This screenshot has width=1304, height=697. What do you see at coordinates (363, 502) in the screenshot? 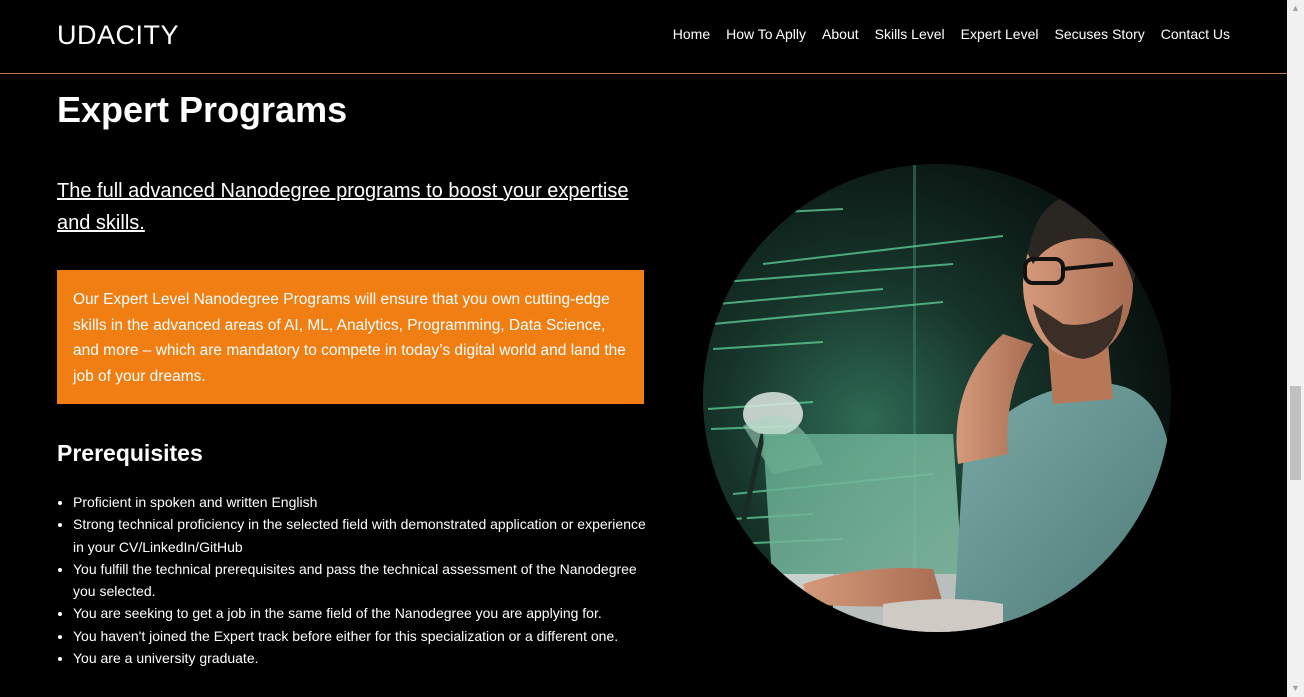
I see `list-item: Proficient in spoken and written English` at bounding box center [363, 502].